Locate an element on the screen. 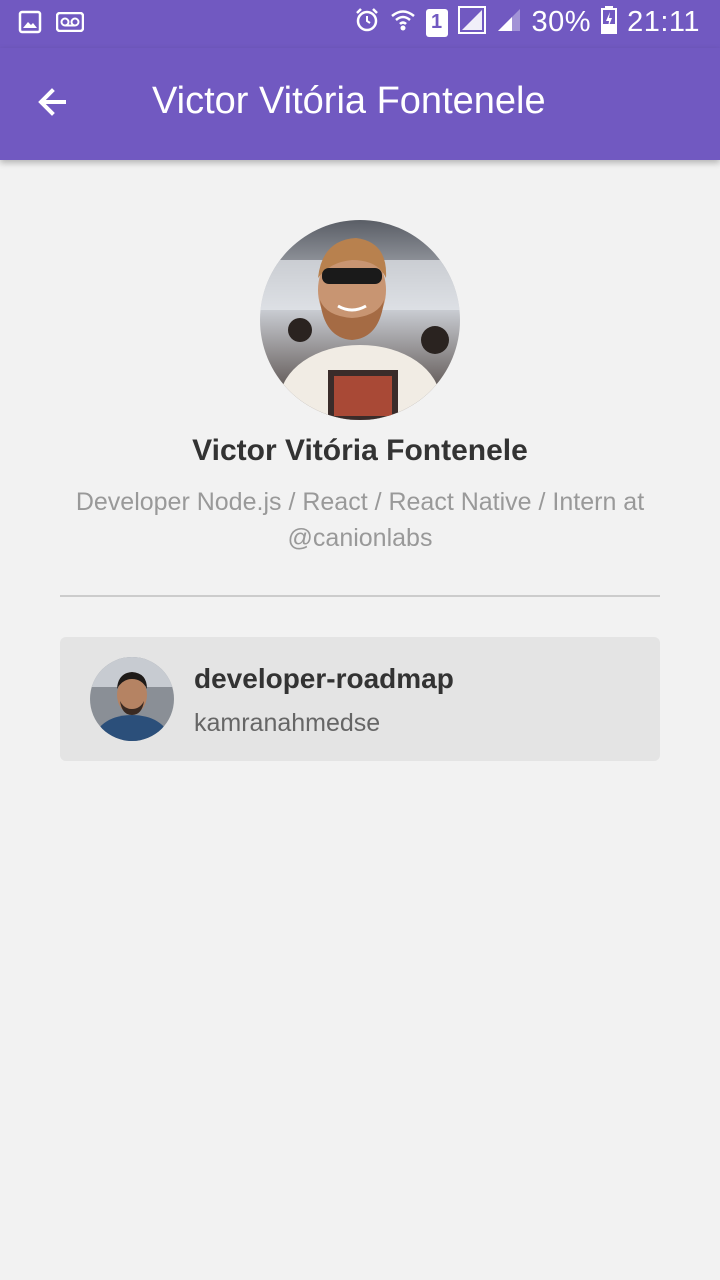 This screenshot has width=720, height=1280. battery-charging-icon is located at coordinates (609, 22).